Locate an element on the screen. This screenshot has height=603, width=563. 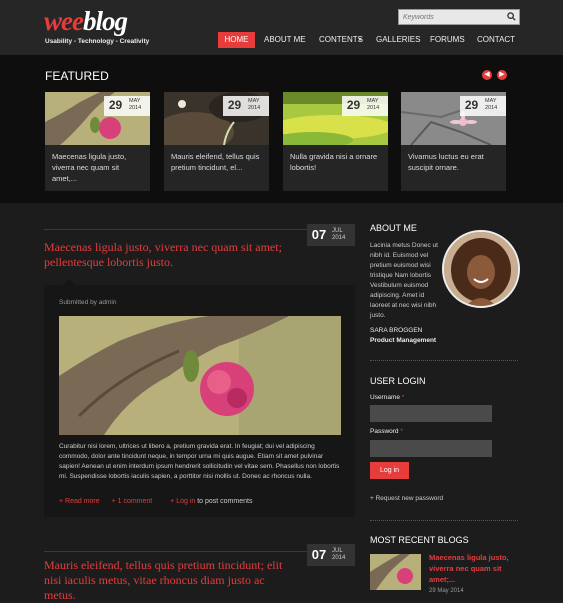
nav-contact: CONTACT is located at coordinates (496, 40).